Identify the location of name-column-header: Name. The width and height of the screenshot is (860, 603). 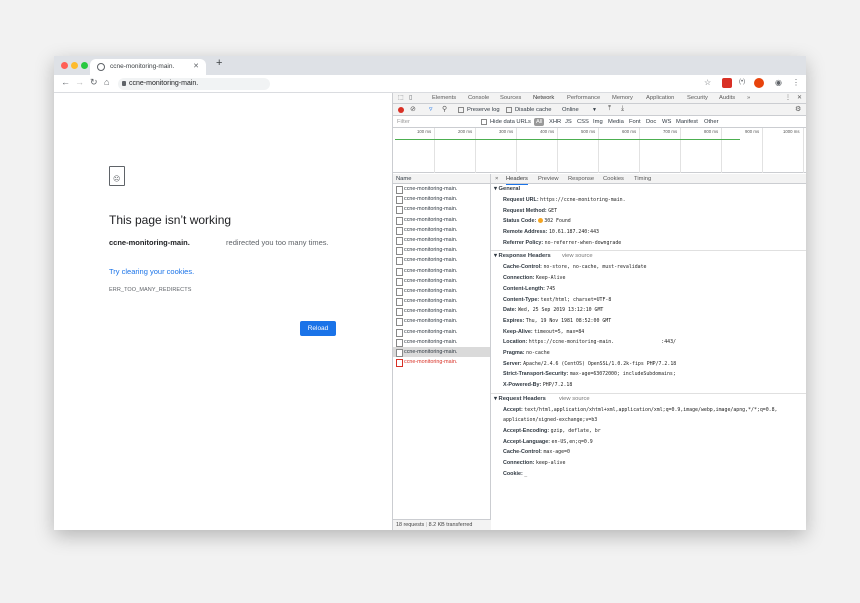
(441, 179).